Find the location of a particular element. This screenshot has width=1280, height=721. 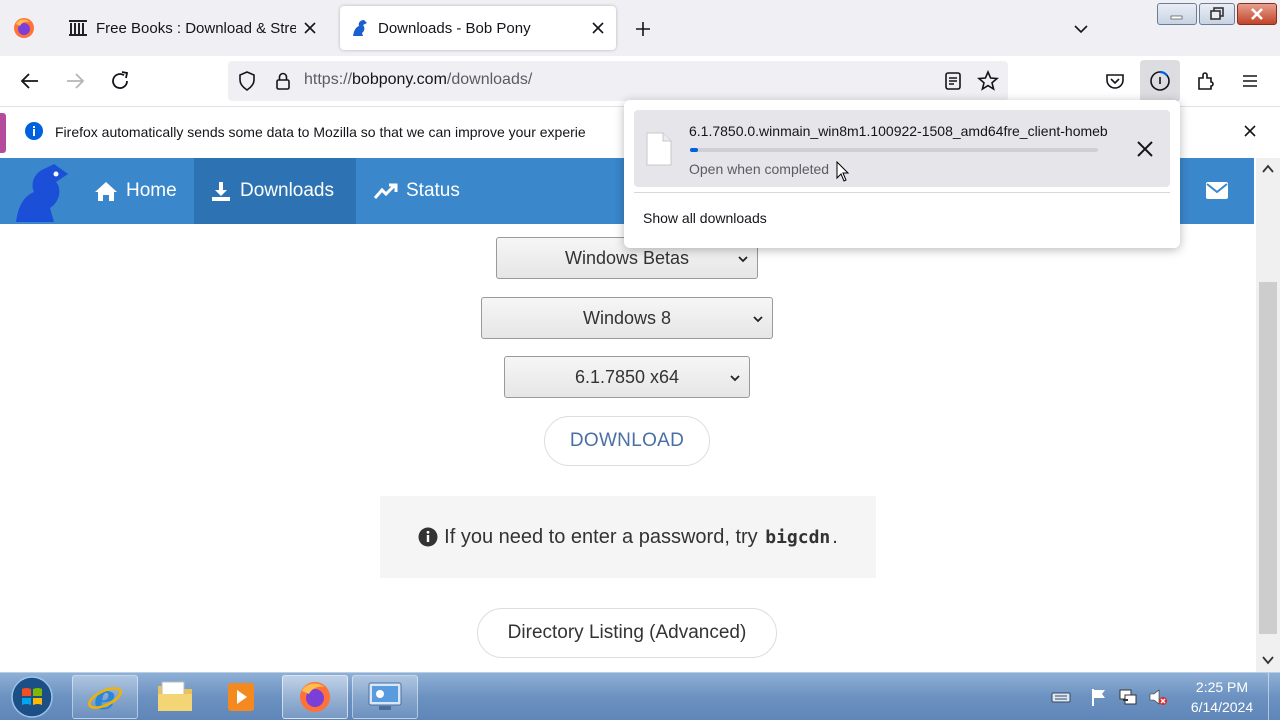

build-select-value: 6.1.7850 x64 is located at coordinates (627, 376).